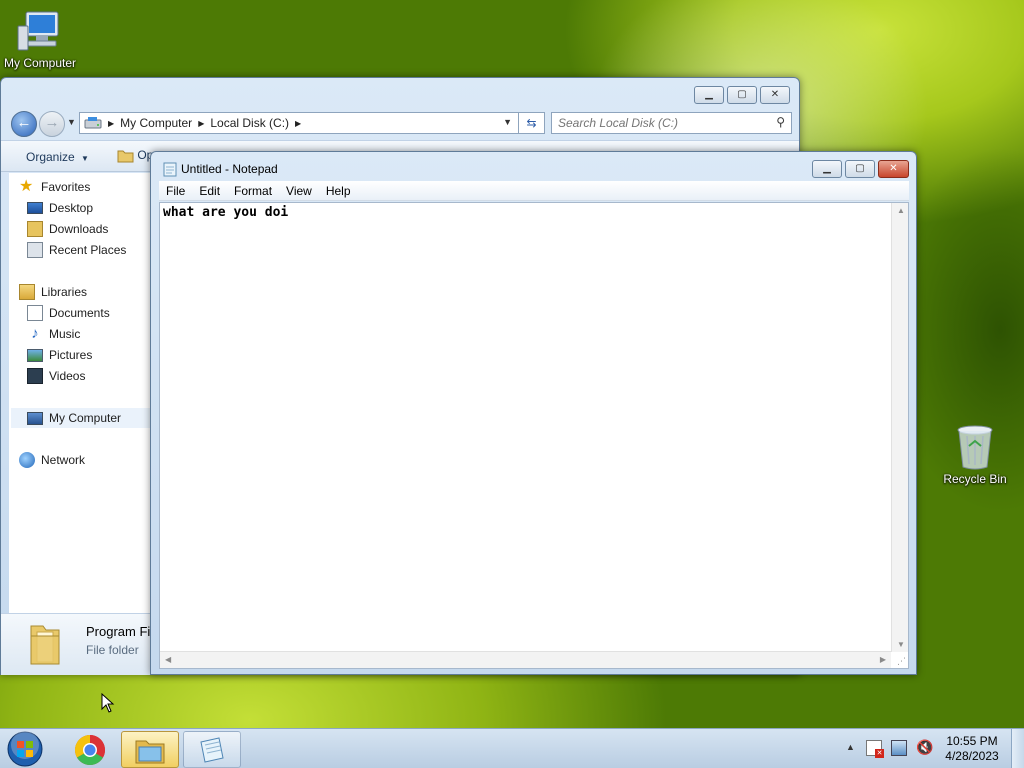  I want to click on resize-grip-icon: ⋰, so click(901, 661).